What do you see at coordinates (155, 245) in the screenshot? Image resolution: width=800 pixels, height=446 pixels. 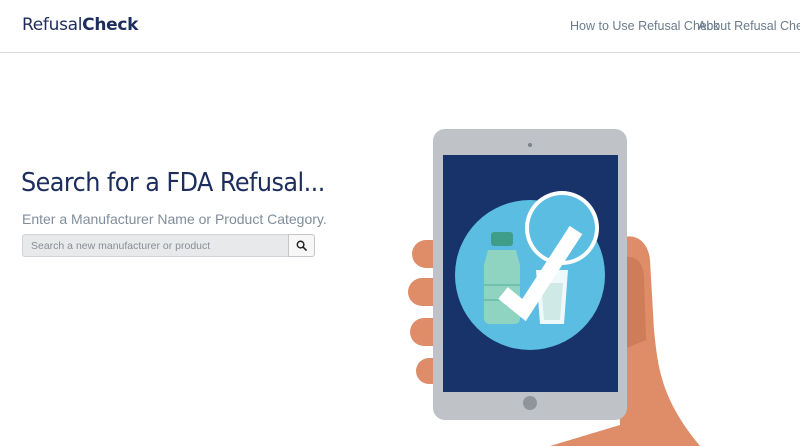 I see `search-input` at bounding box center [155, 245].